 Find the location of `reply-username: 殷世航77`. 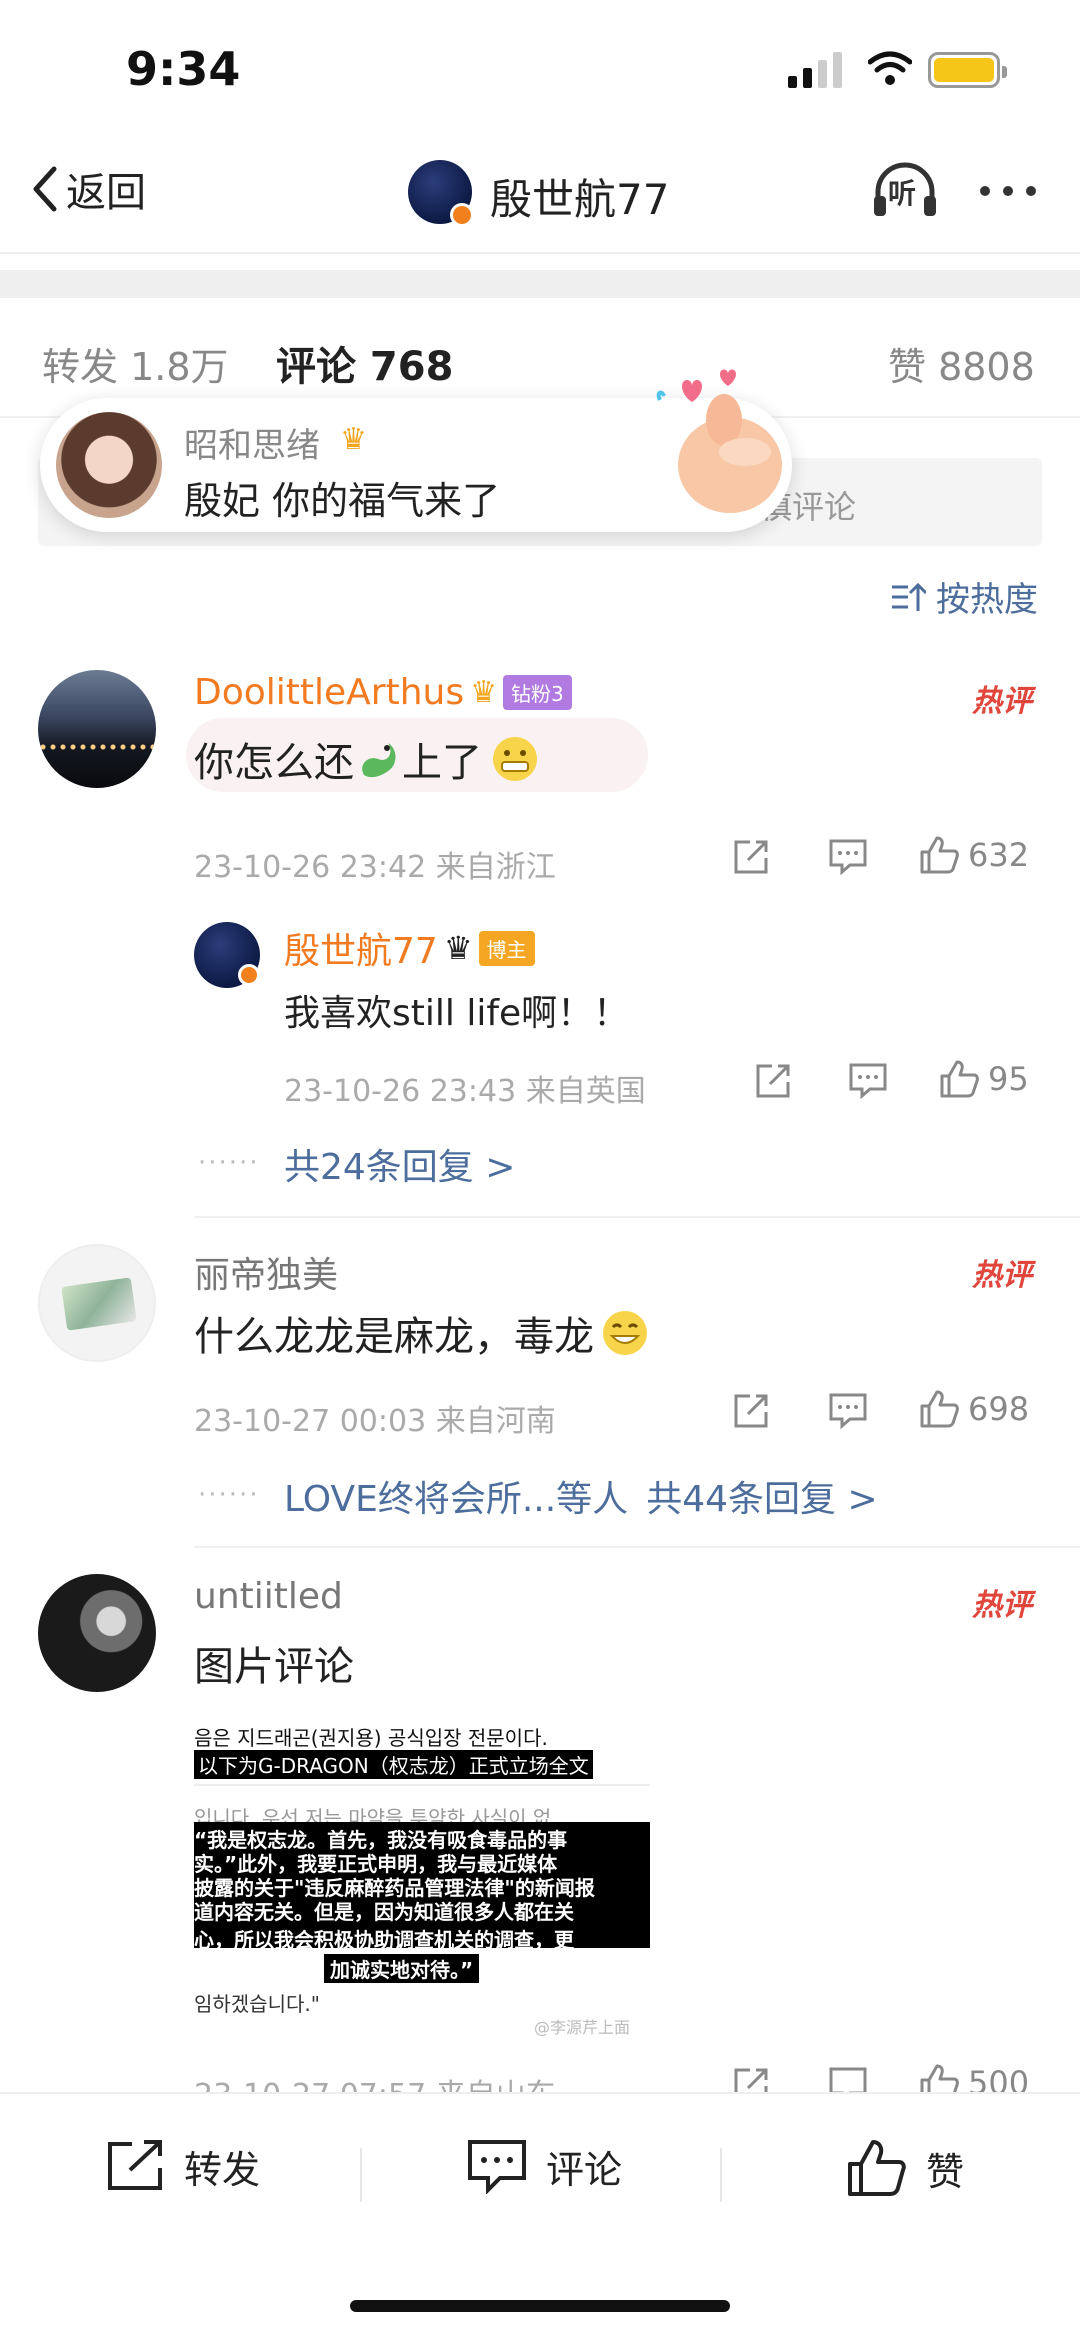

reply-username: 殷世航77 is located at coordinates (361, 948).